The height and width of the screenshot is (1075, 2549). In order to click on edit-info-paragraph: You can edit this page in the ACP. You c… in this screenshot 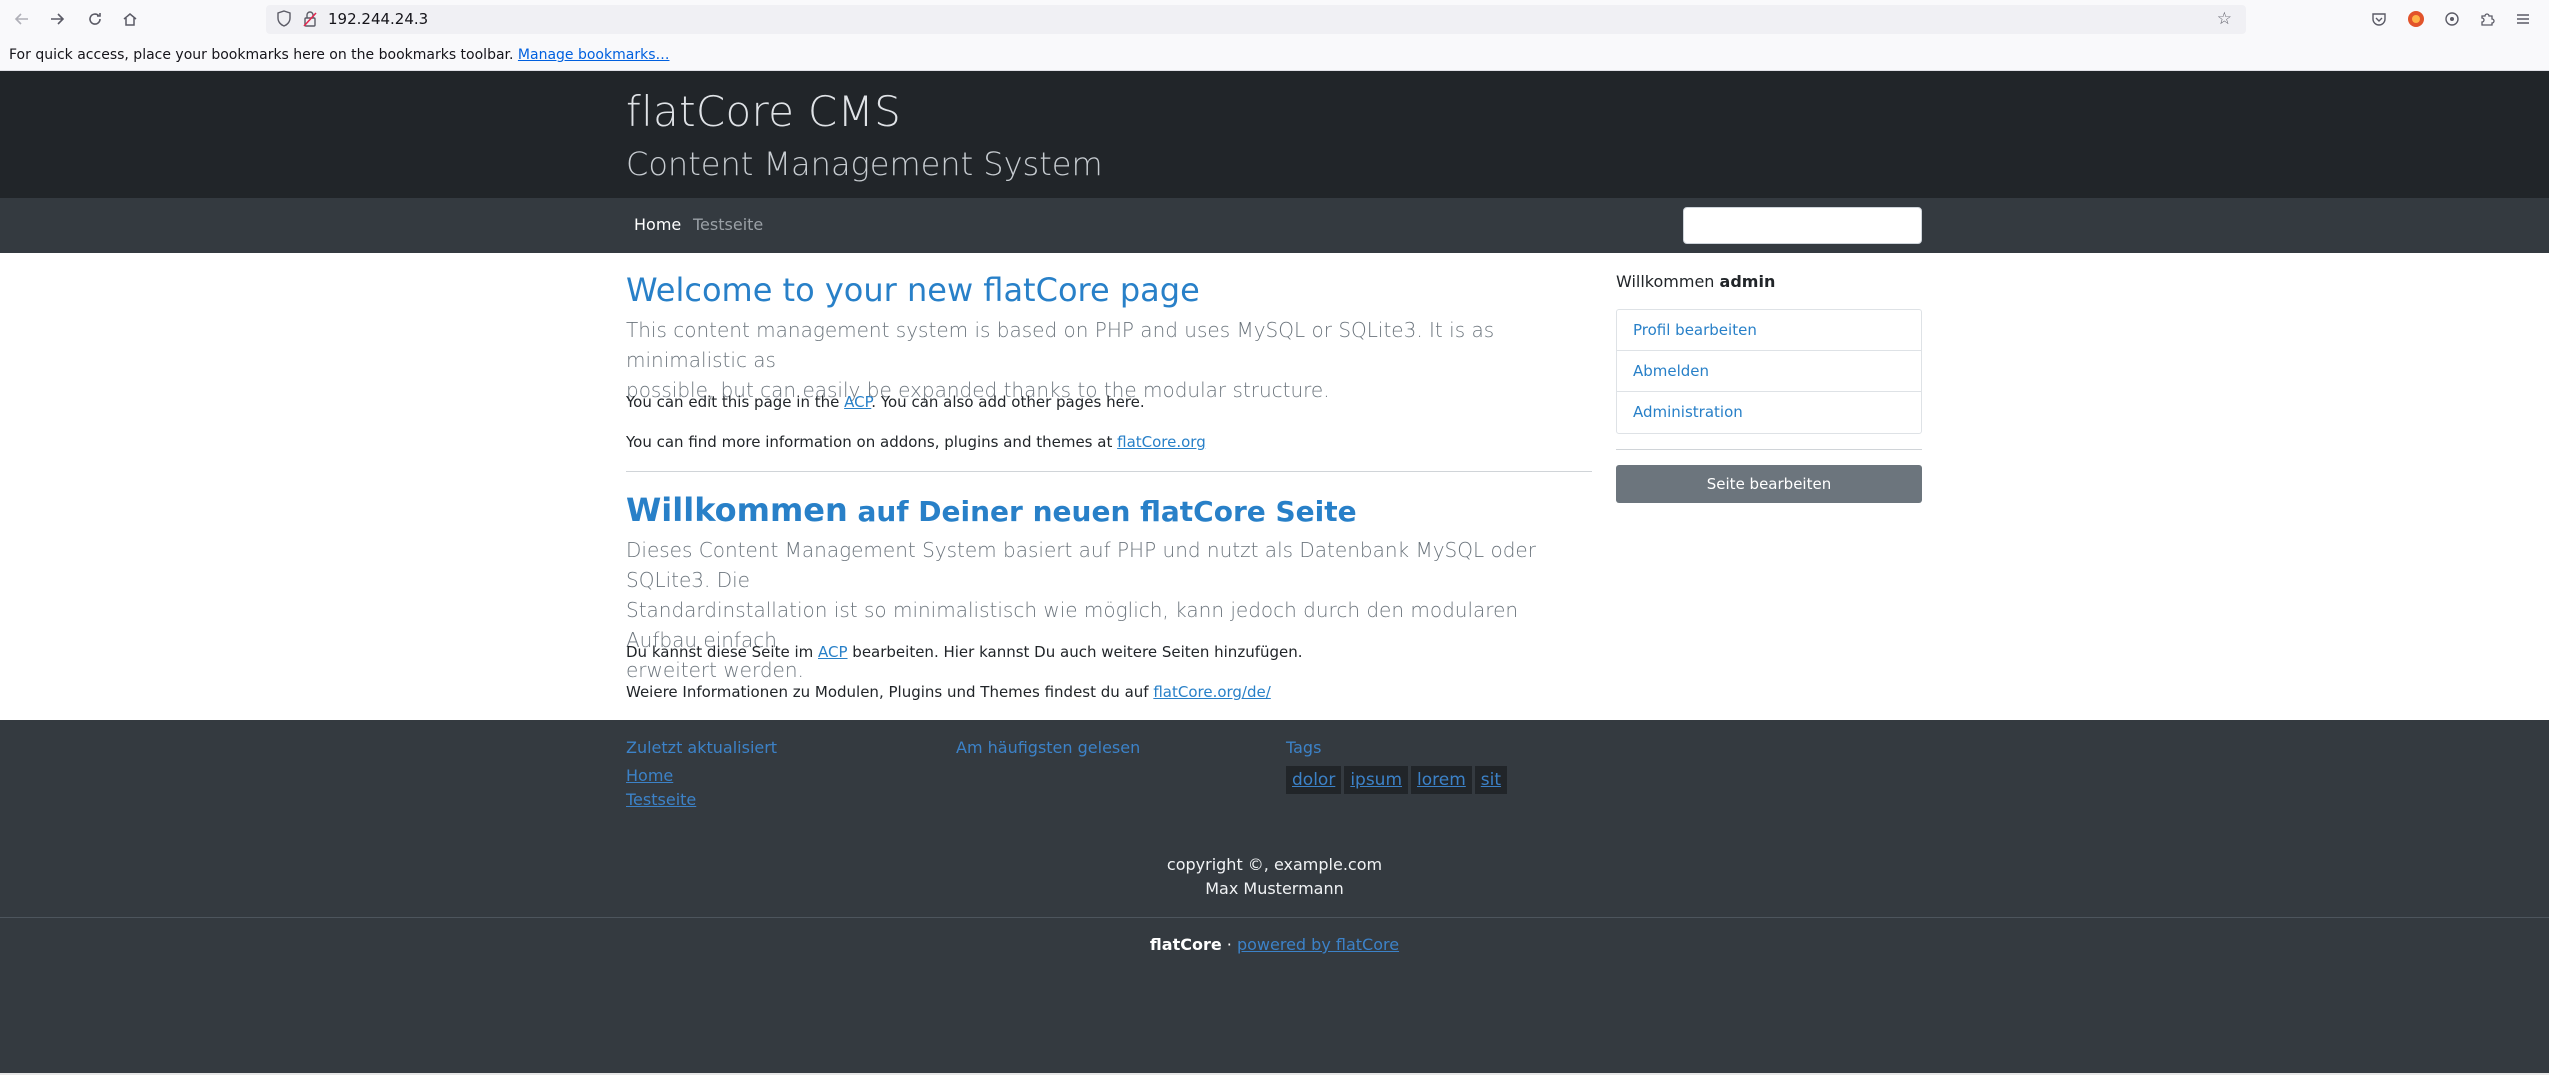, I will do `click(885, 402)`.